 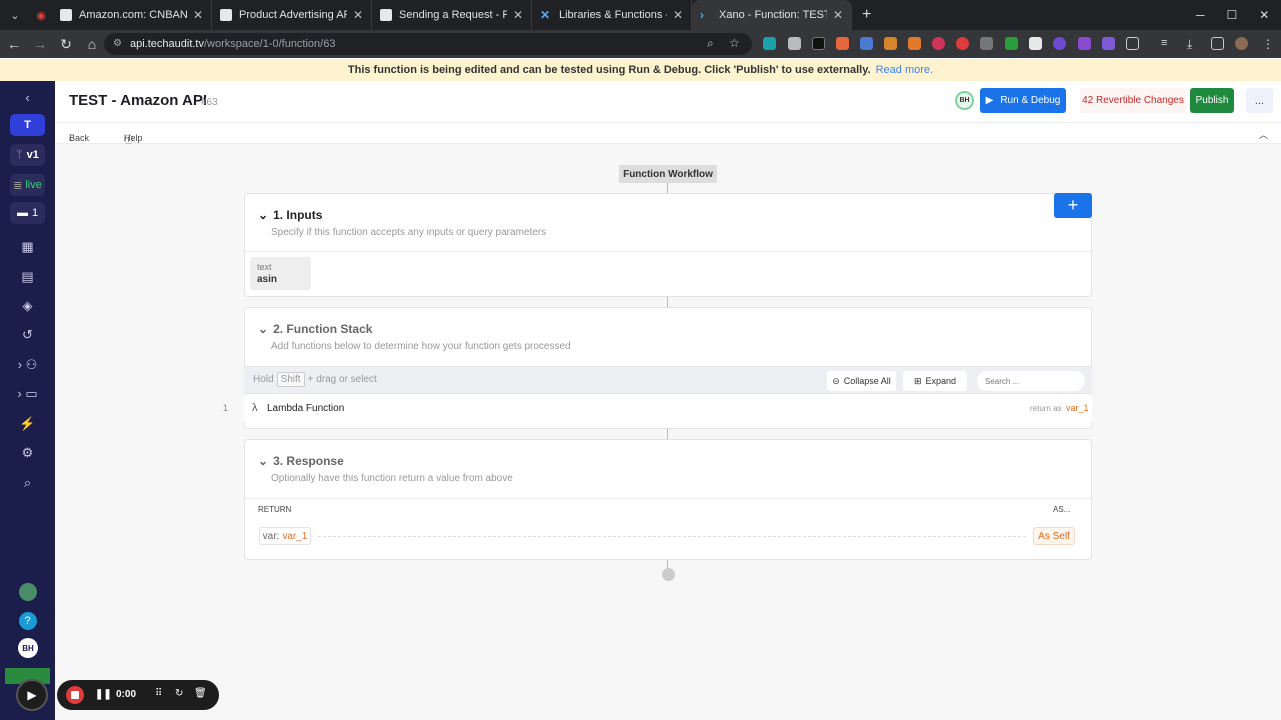 I want to click on window-controls: ─ ☐ ✕, so click(x=1232, y=15).